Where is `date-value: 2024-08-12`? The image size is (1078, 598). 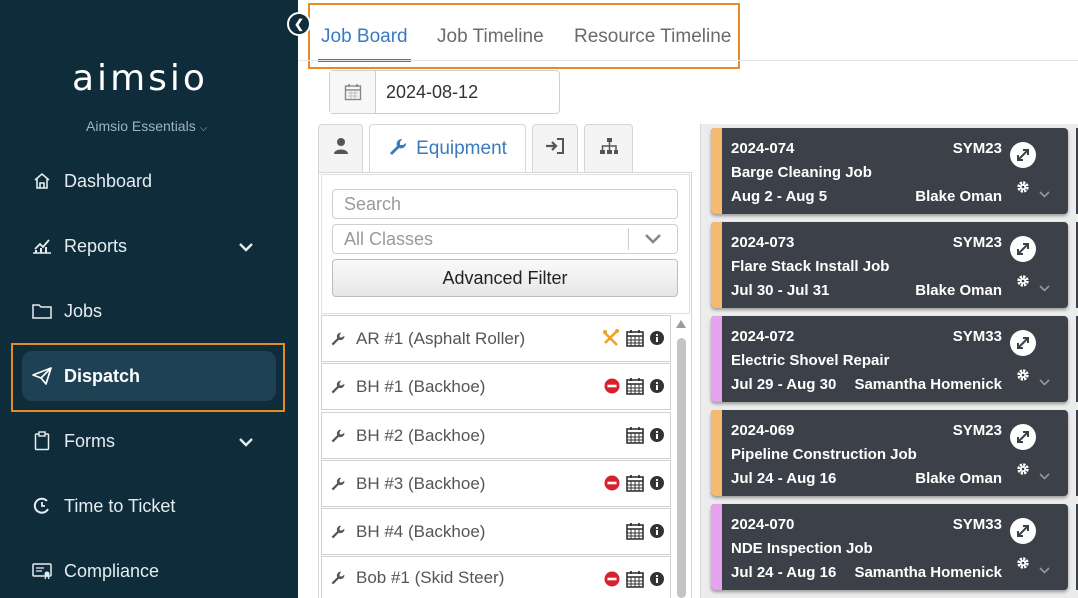
date-value: 2024-08-12 is located at coordinates (427, 92).